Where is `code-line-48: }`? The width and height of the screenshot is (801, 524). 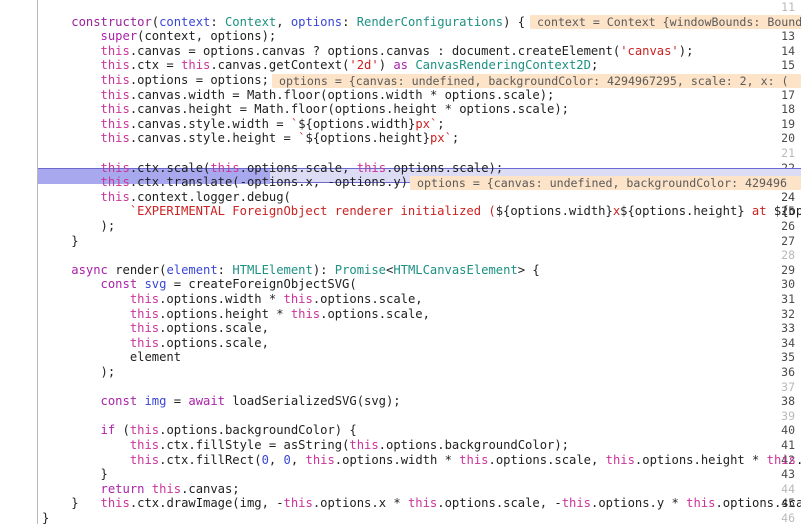 code-line-48: } is located at coordinates (419, 503).